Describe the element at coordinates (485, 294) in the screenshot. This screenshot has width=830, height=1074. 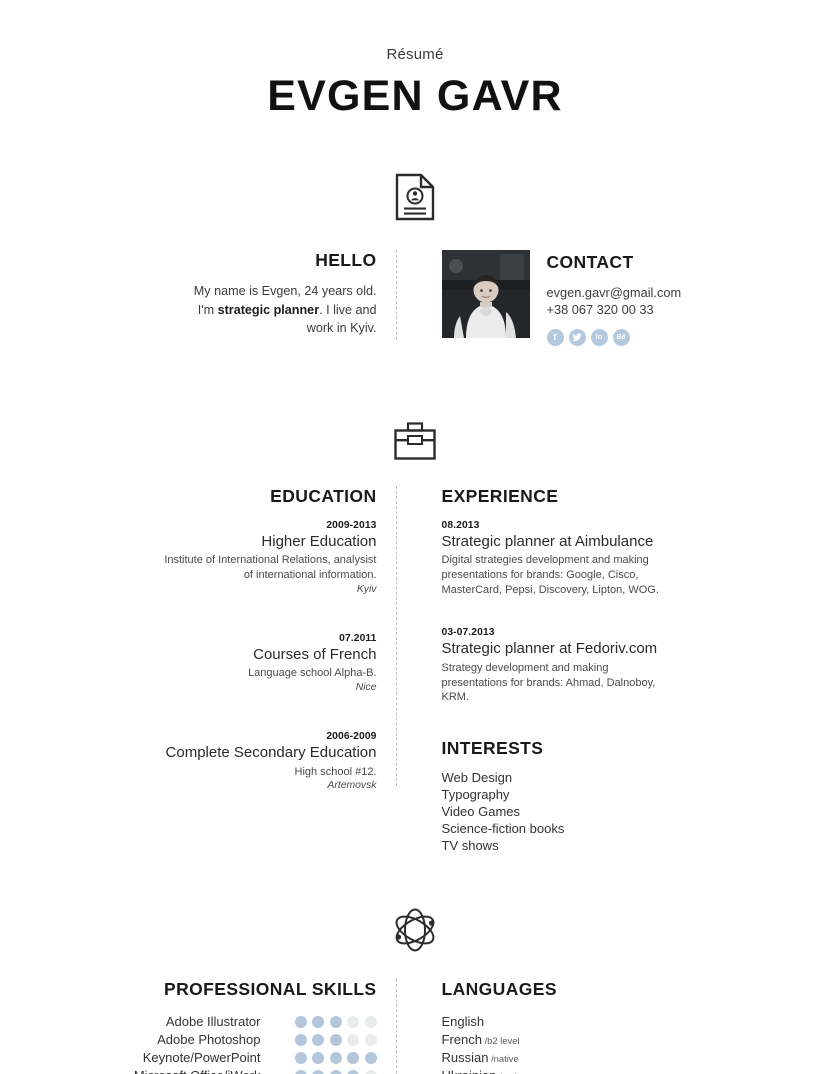
I see `avatar` at that location.